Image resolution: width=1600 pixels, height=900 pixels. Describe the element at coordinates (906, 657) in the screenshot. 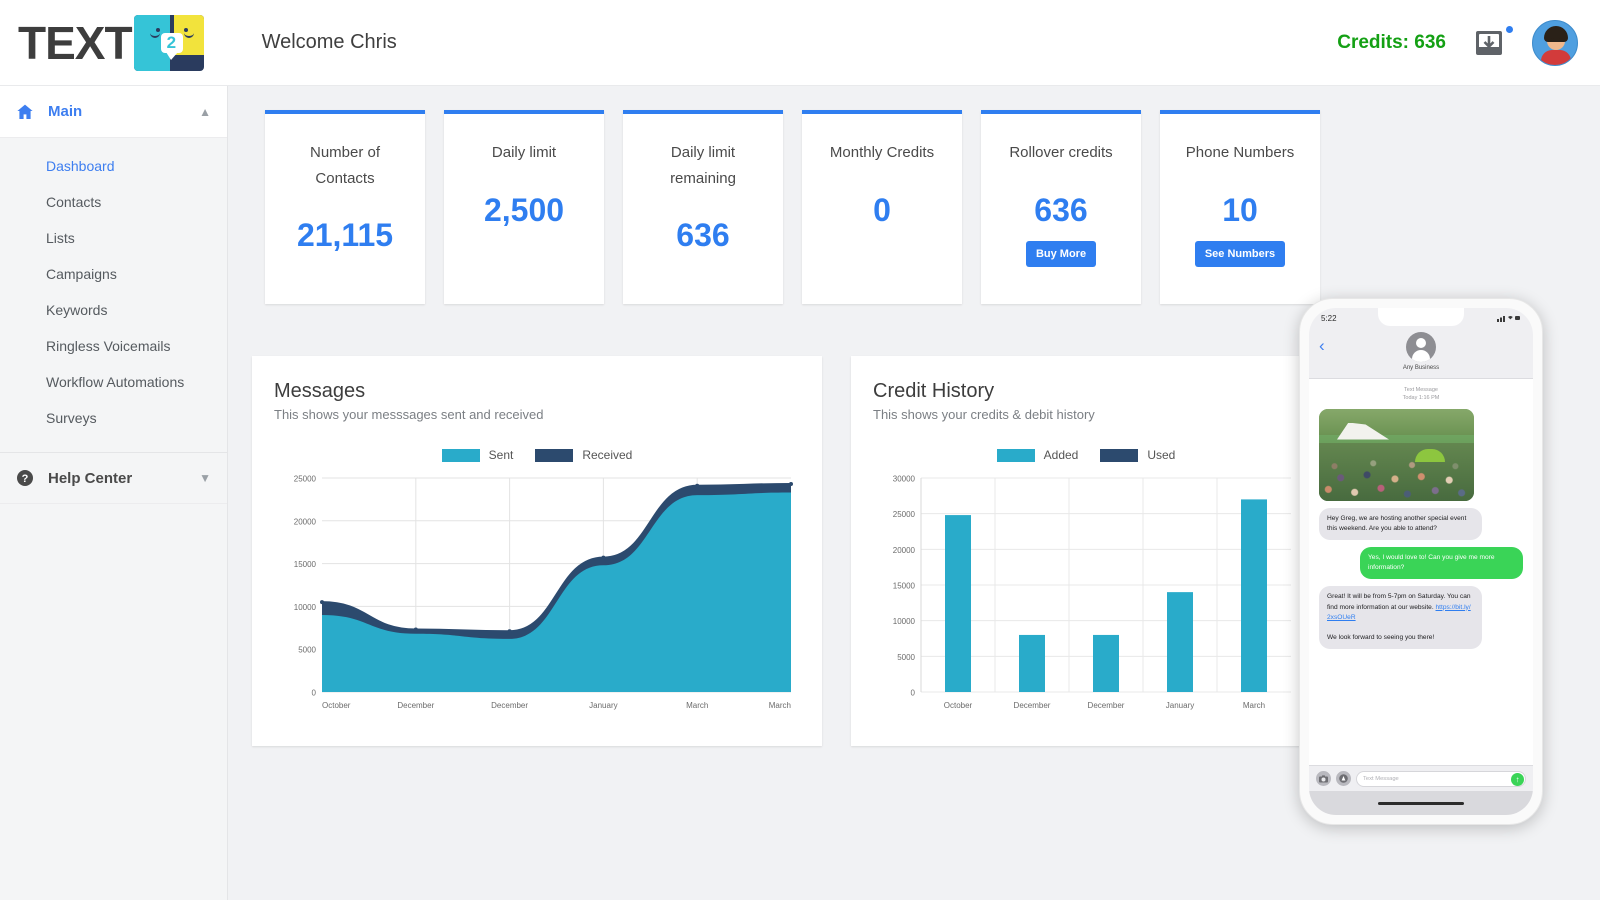

I see `svg-text: 5000` at that location.